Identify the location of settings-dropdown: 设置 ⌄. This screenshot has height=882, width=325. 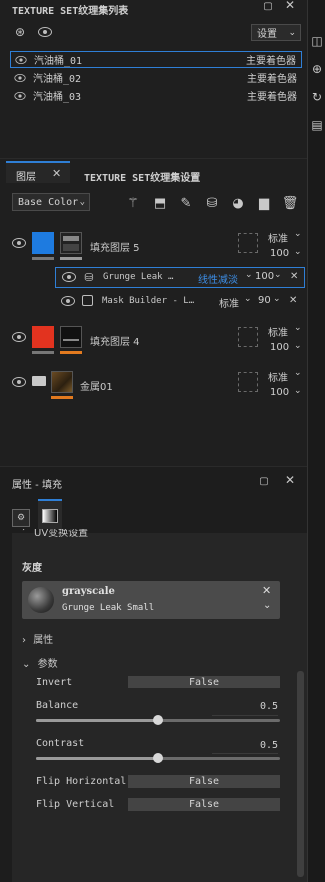
(276, 32).